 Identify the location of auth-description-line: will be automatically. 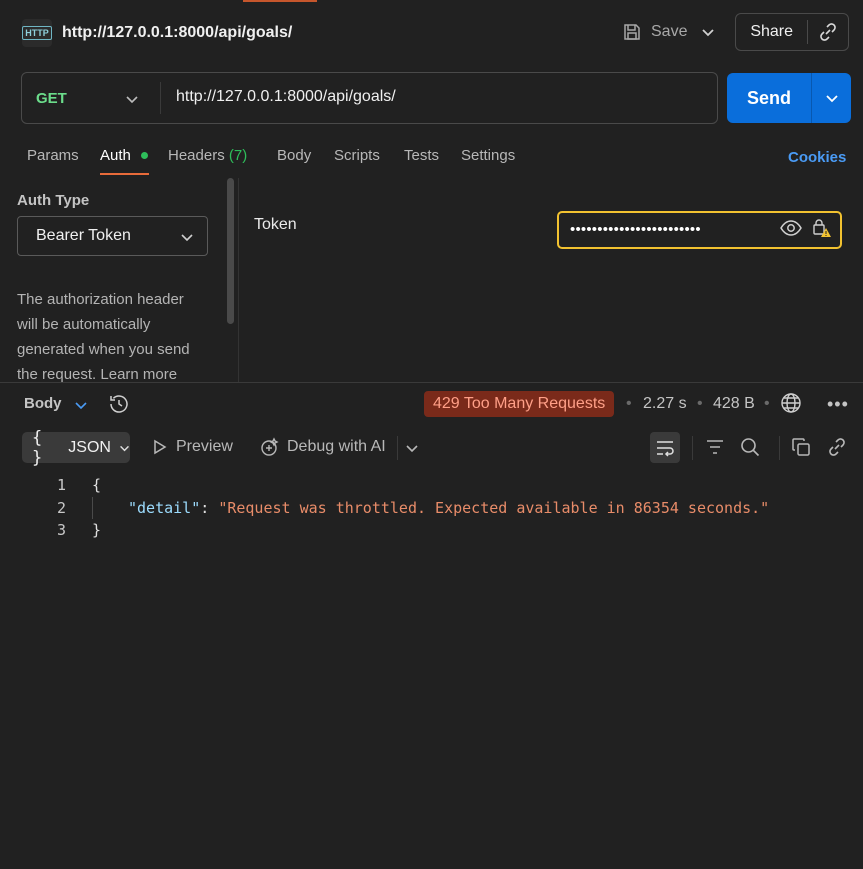
(84, 324).